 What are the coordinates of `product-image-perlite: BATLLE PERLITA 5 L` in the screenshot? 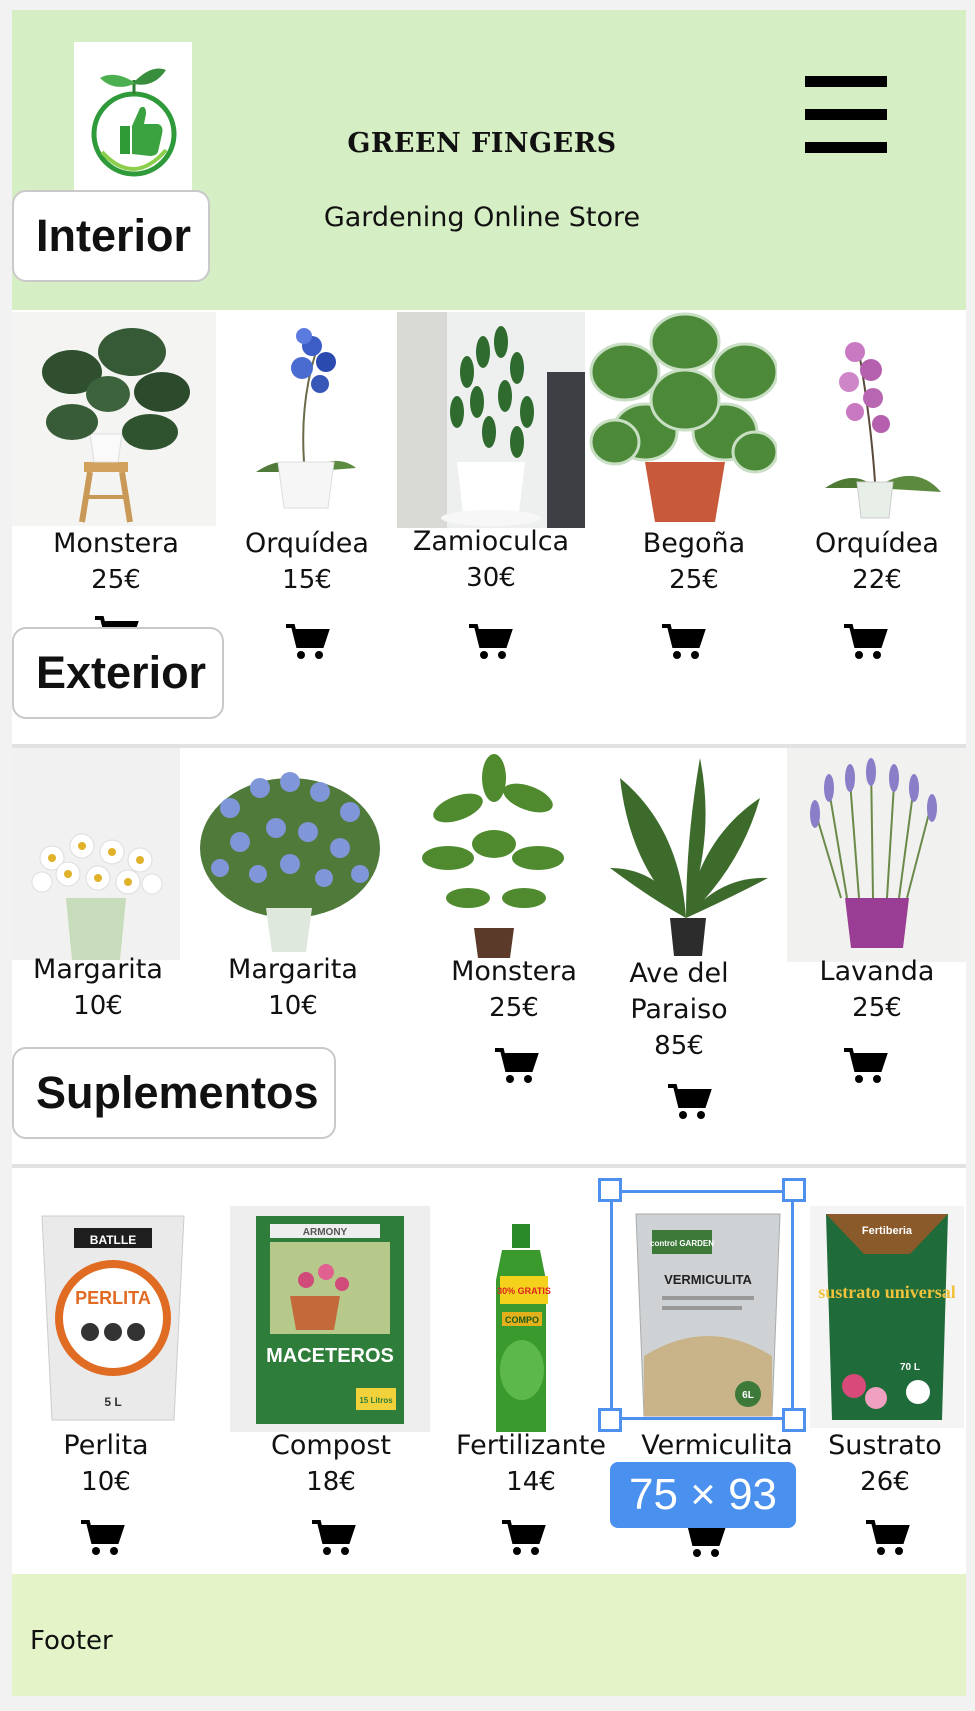 It's located at (113, 1320).